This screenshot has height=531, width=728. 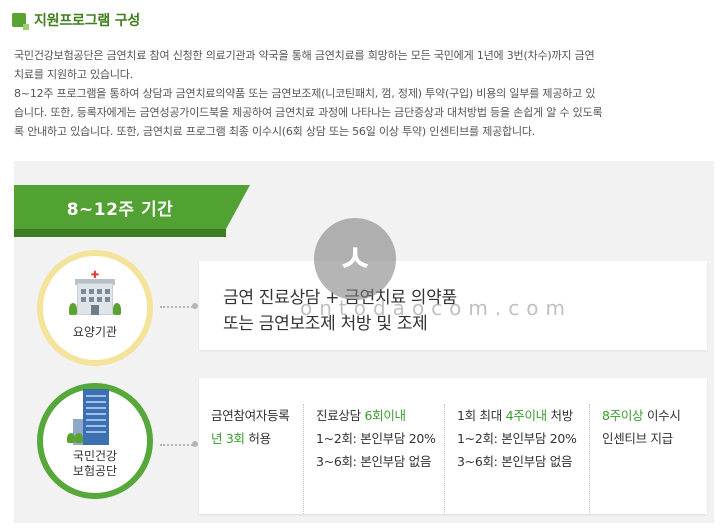 I want to click on nhis-connector, so click(x=178, y=445).